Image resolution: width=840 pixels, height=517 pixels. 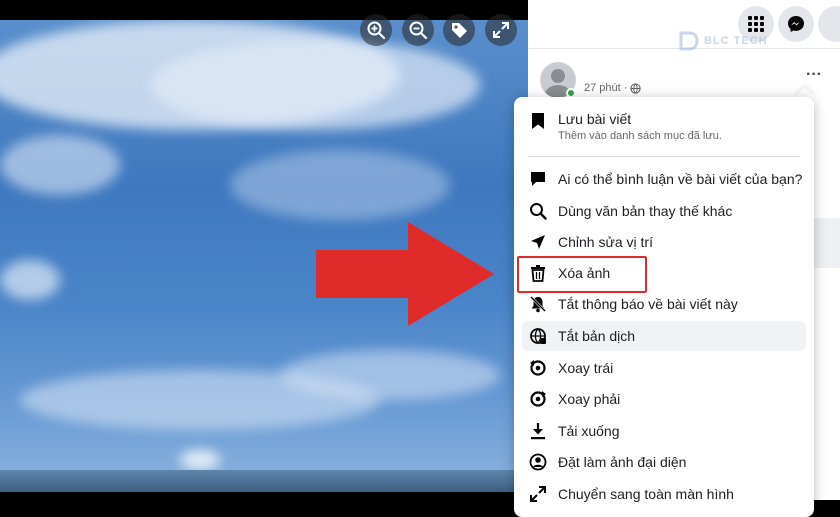 I want to click on post-time: 27 phút ·, so click(x=613, y=88).